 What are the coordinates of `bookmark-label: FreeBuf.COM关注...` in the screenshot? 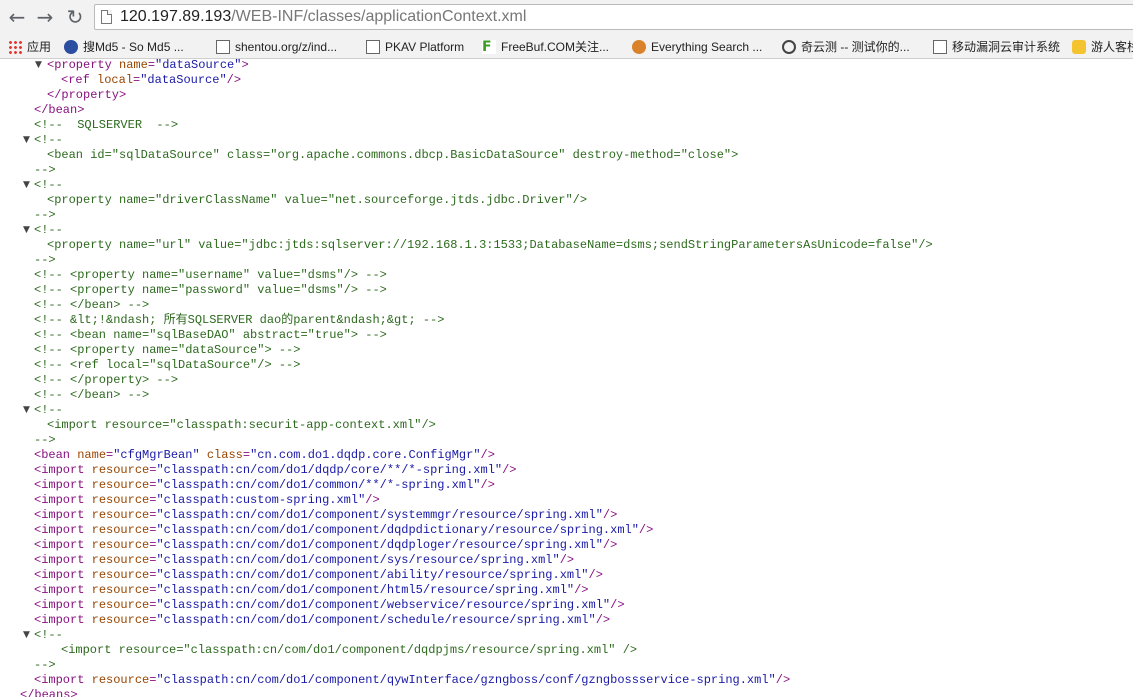 It's located at (555, 47).